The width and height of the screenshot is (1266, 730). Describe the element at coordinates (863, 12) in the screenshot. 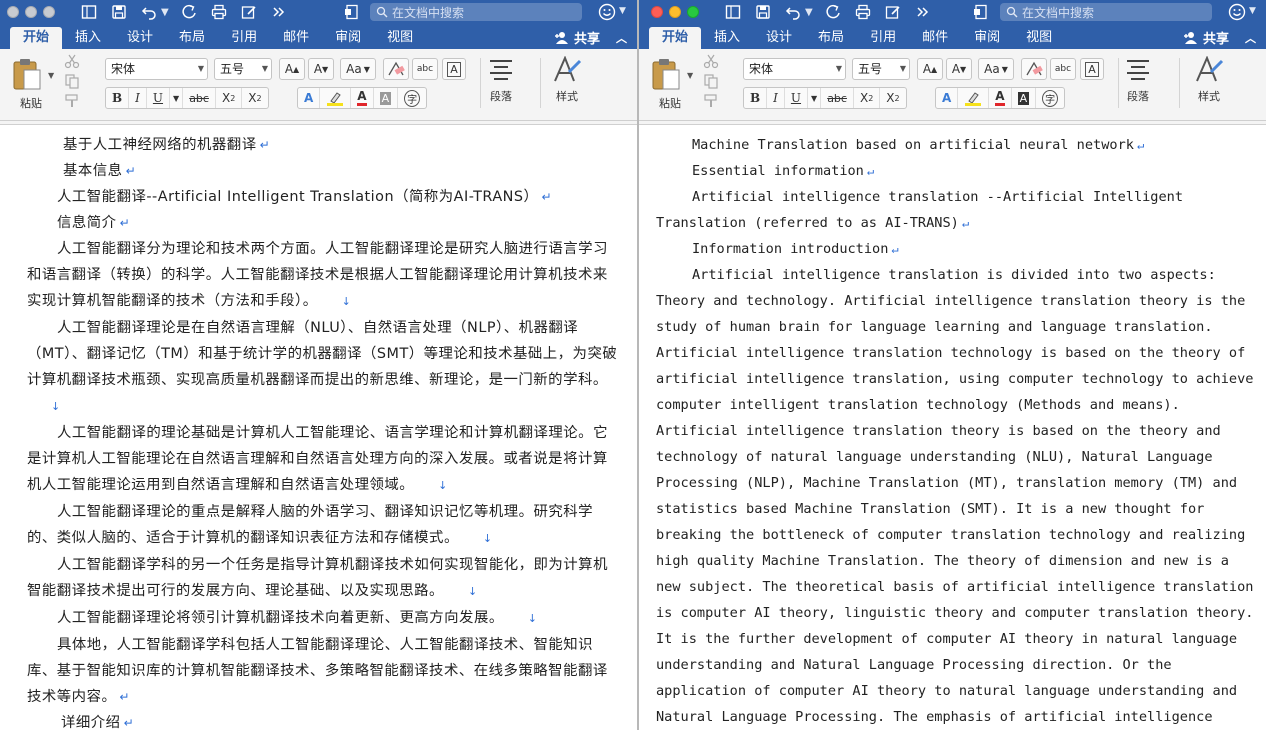

I see `print-icon` at that location.